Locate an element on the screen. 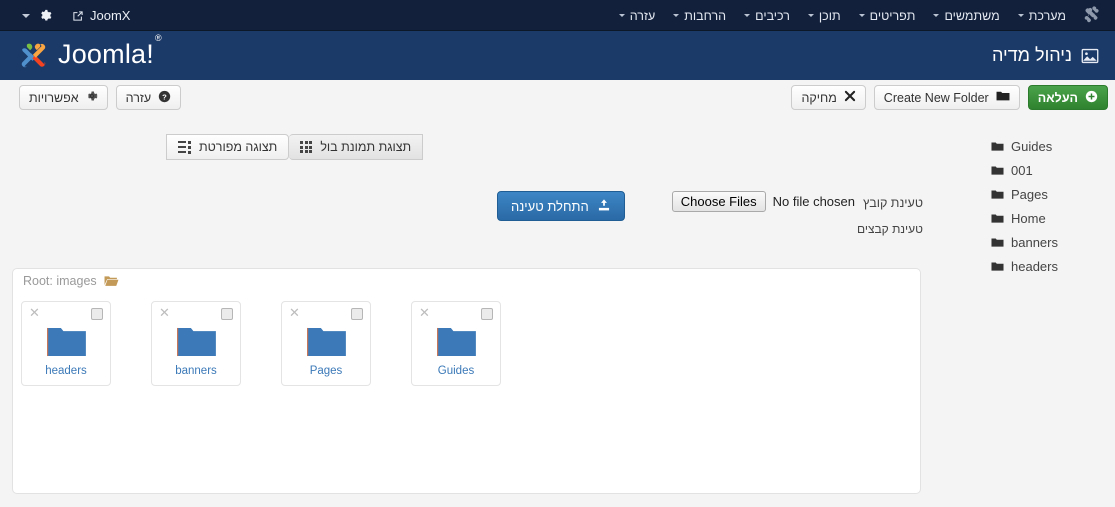 The image size is (1115, 507). menu-item-extensions: הרחבות is located at coordinates (699, 15).